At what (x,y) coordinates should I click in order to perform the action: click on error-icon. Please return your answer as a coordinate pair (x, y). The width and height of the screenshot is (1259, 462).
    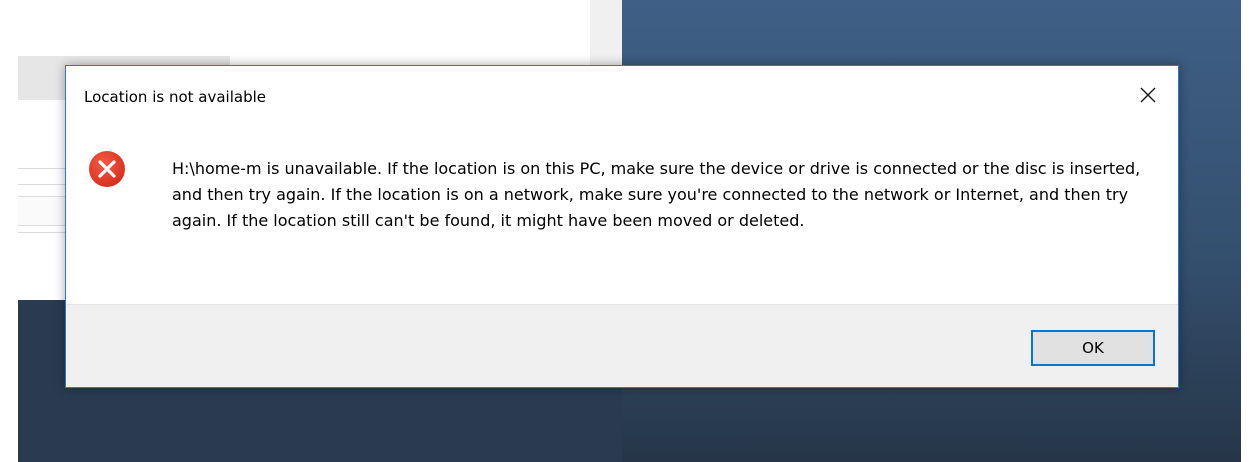
    Looking at the image, I should click on (107, 169).